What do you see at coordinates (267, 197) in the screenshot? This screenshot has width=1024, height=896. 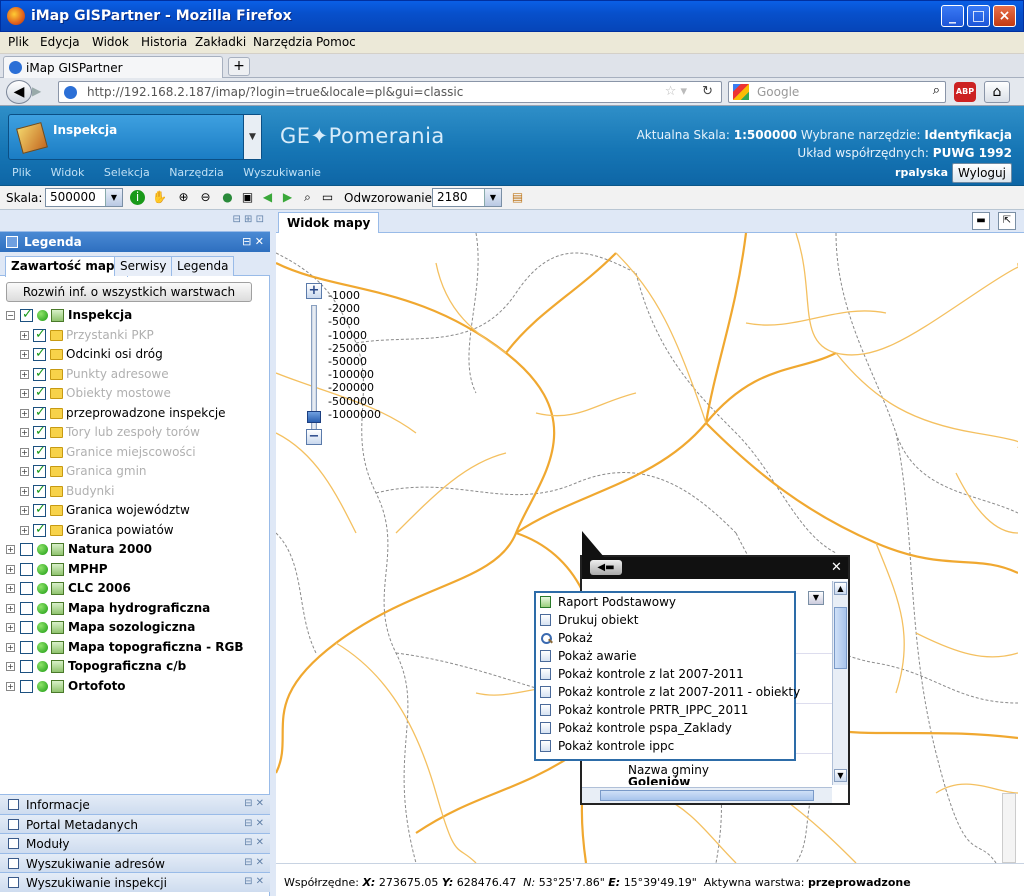 I see `previous-extent-icon: ◀` at bounding box center [267, 197].